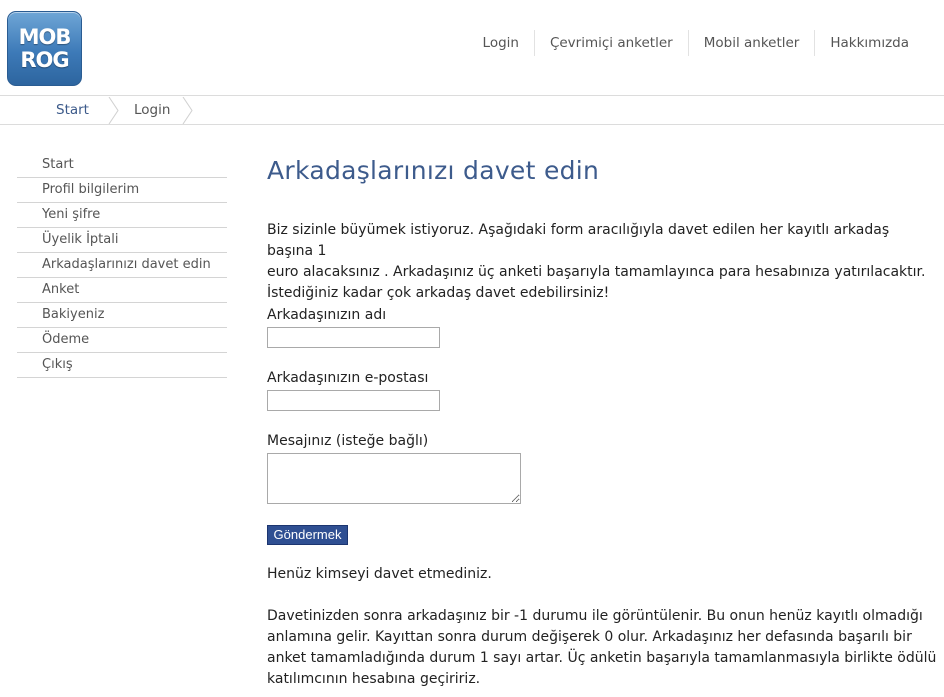 Image resolution: width=944 pixels, height=697 pixels. What do you see at coordinates (122, 340) in the screenshot?
I see `sidebar-item-payment: Ödeme` at bounding box center [122, 340].